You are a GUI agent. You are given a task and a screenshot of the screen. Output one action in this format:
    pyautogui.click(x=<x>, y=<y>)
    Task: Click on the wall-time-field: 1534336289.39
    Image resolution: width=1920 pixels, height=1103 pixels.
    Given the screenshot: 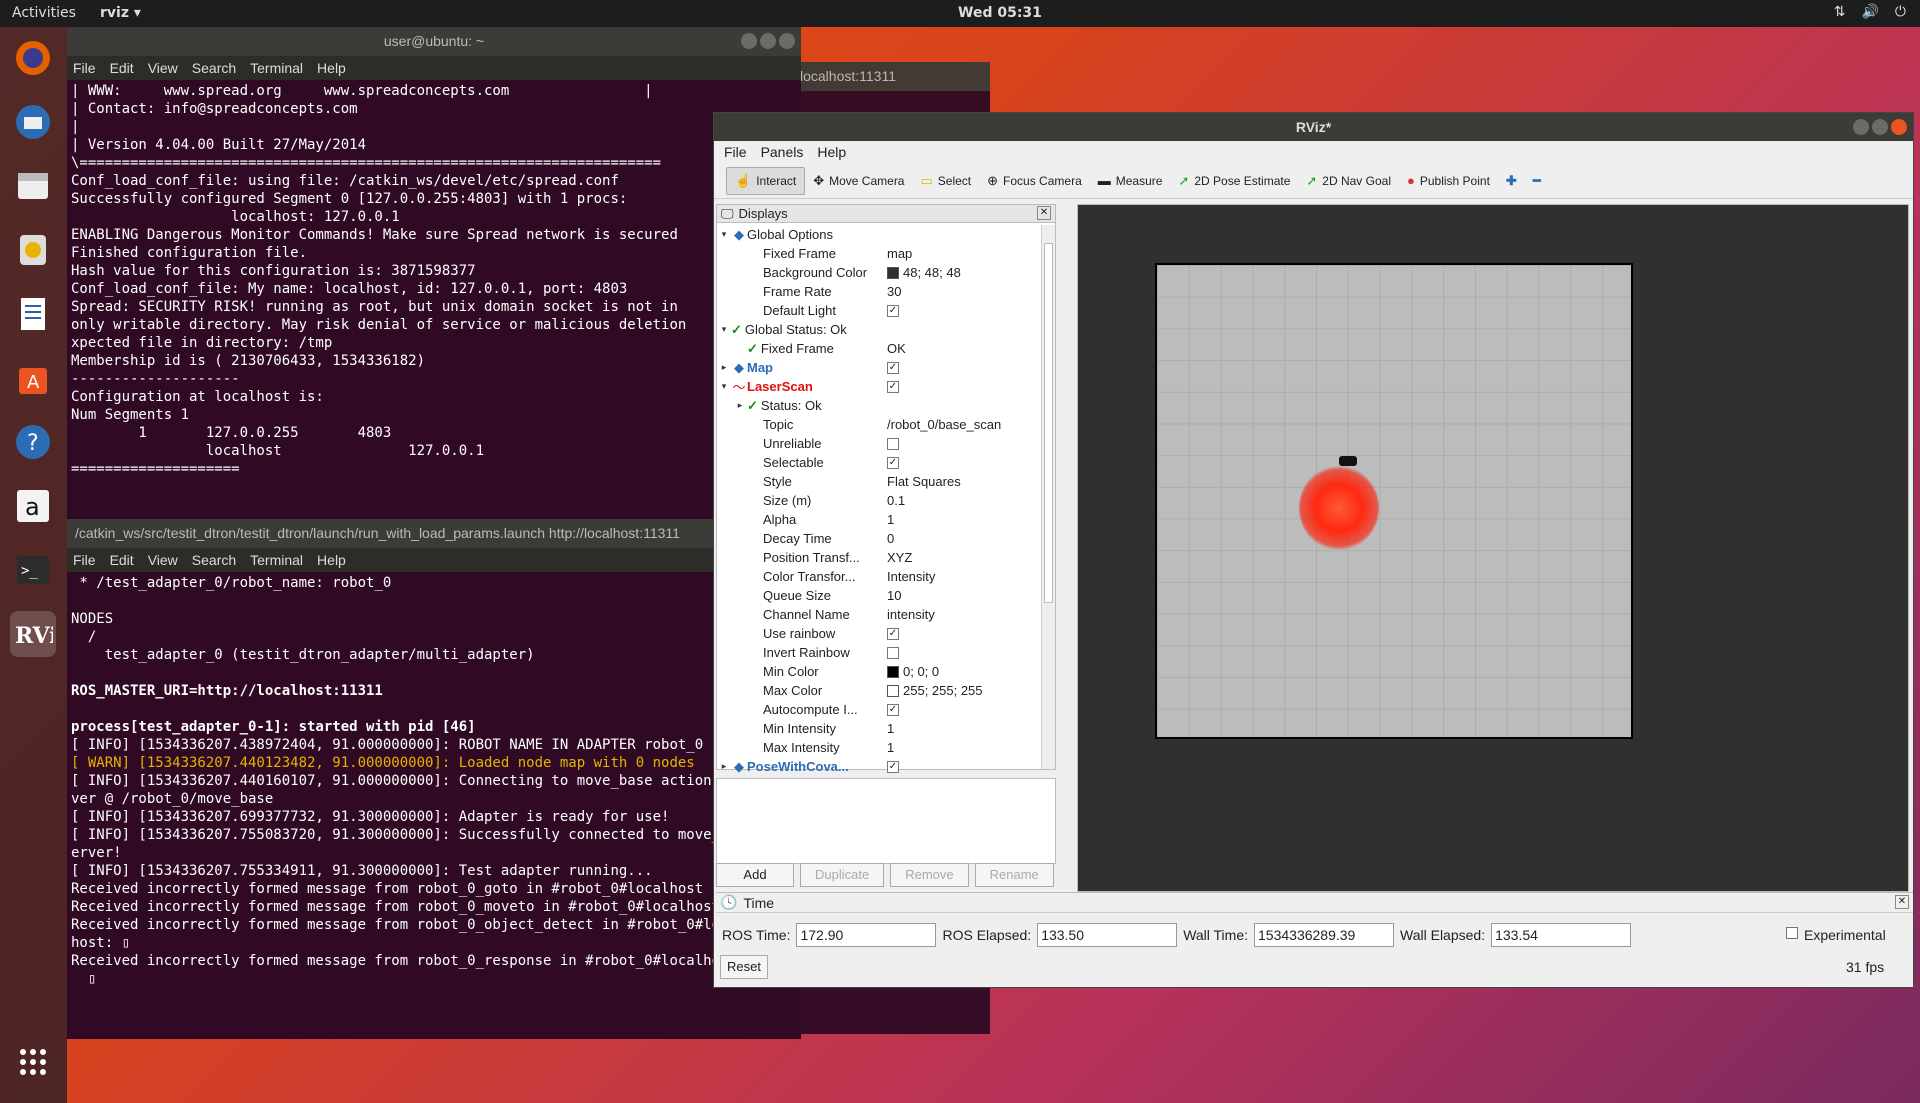 What is the action you would take?
    pyautogui.click(x=1324, y=935)
    